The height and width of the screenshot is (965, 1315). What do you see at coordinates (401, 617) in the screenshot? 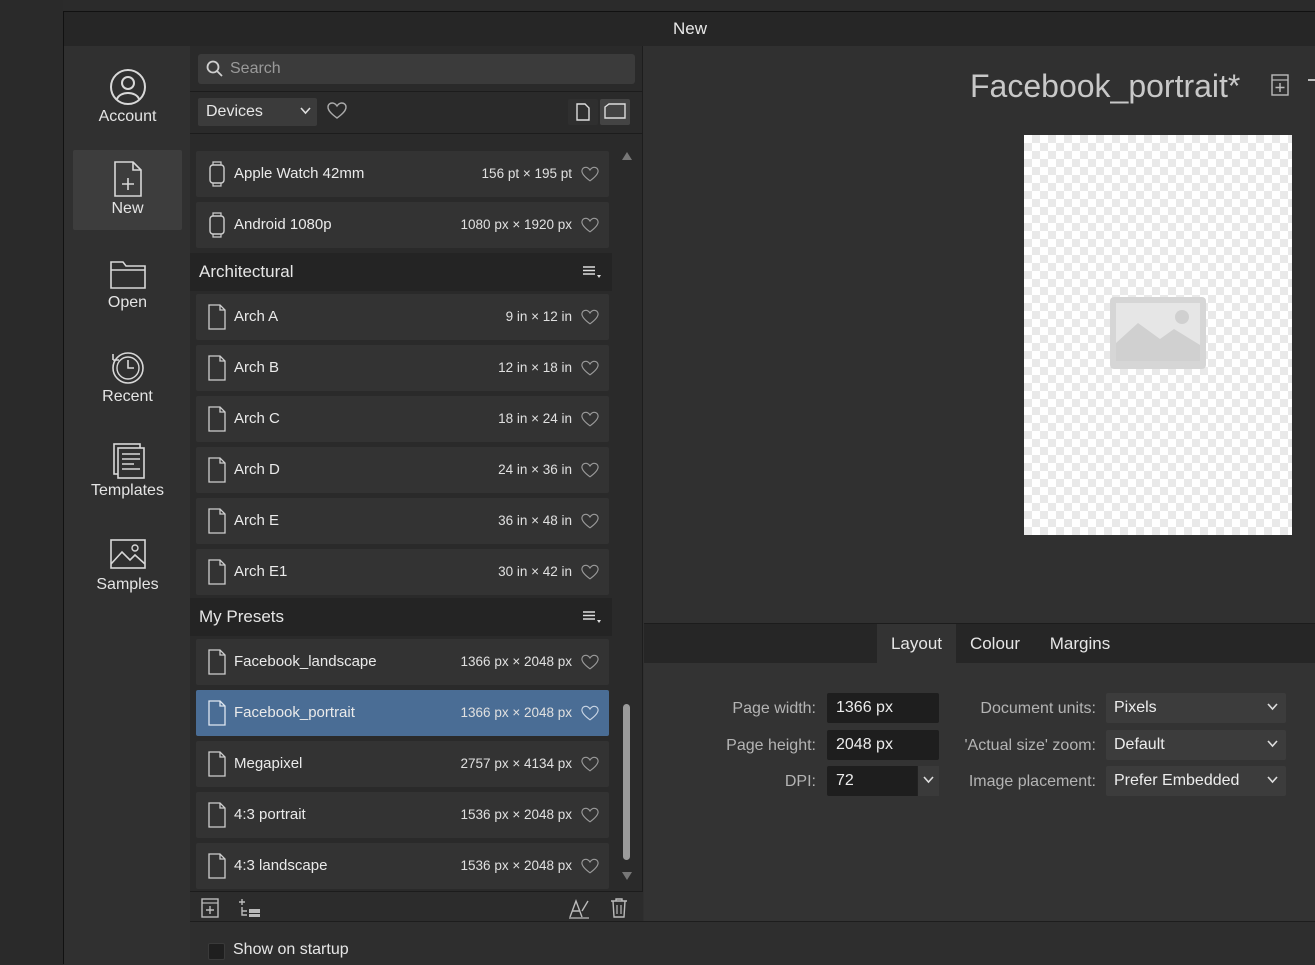
I see `category-header-my-presets: My Presets` at bounding box center [401, 617].